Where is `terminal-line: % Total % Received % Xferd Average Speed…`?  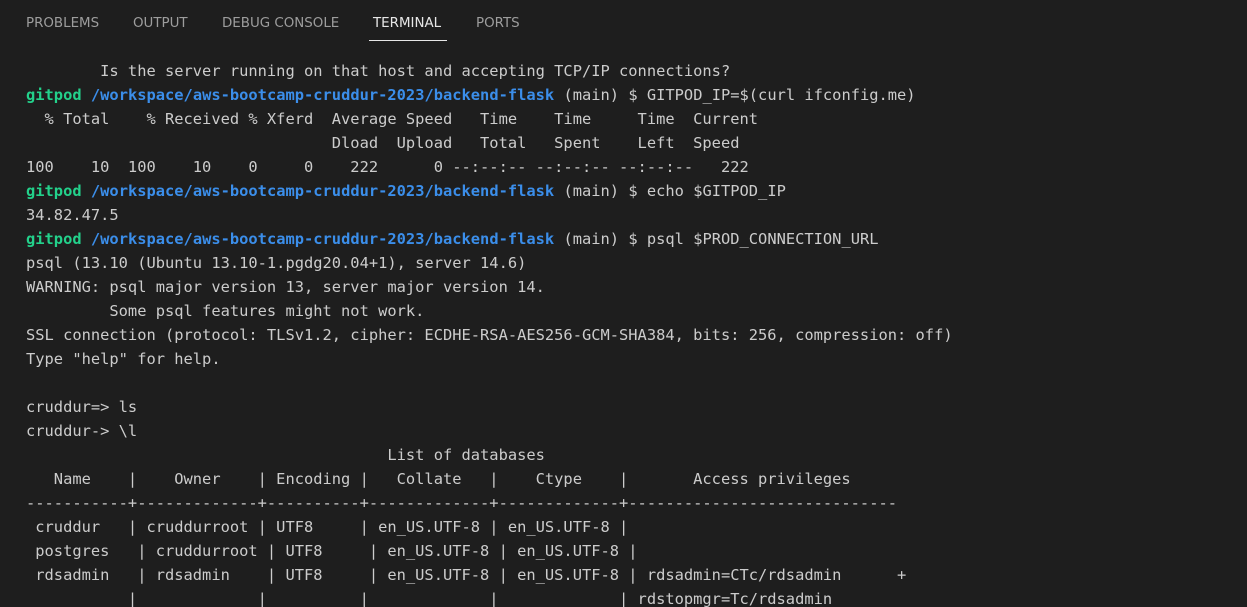
terminal-line: % Total % Received % Xferd Average Speed… is located at coordinates (392, 119).